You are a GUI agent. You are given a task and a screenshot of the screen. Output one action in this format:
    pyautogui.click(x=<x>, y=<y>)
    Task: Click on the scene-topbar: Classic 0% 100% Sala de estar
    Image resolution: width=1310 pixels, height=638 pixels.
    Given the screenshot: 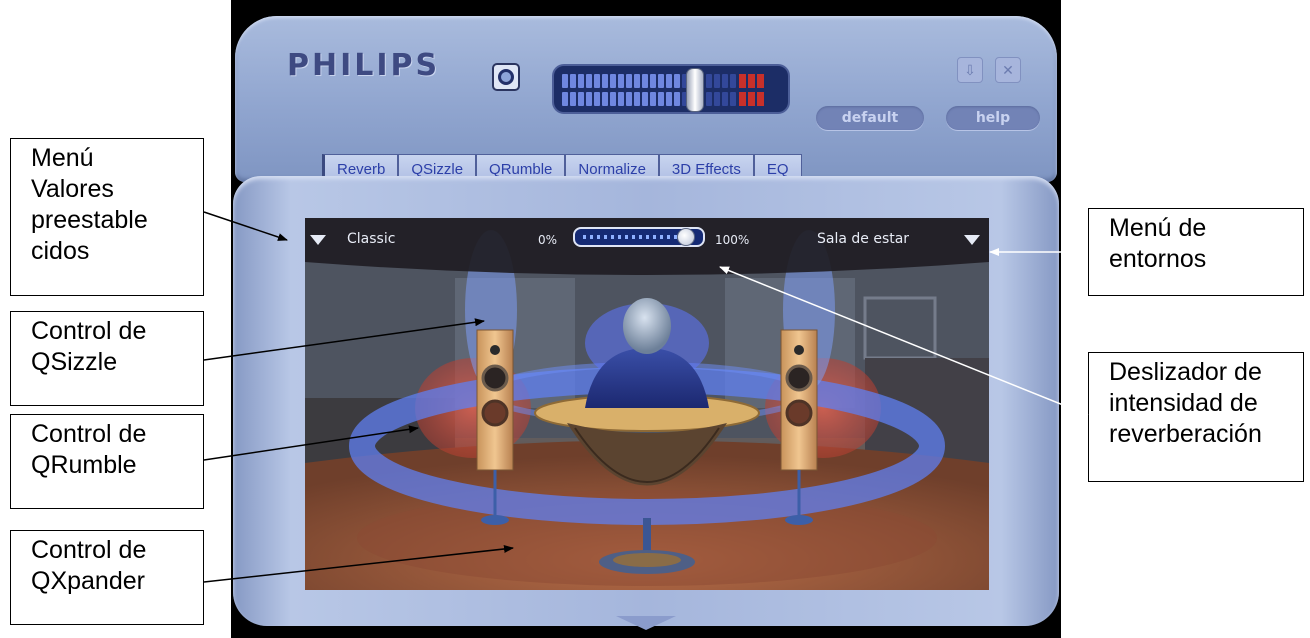 What is the action you would take?
    pyautogui.click(x=647, y=242)
    